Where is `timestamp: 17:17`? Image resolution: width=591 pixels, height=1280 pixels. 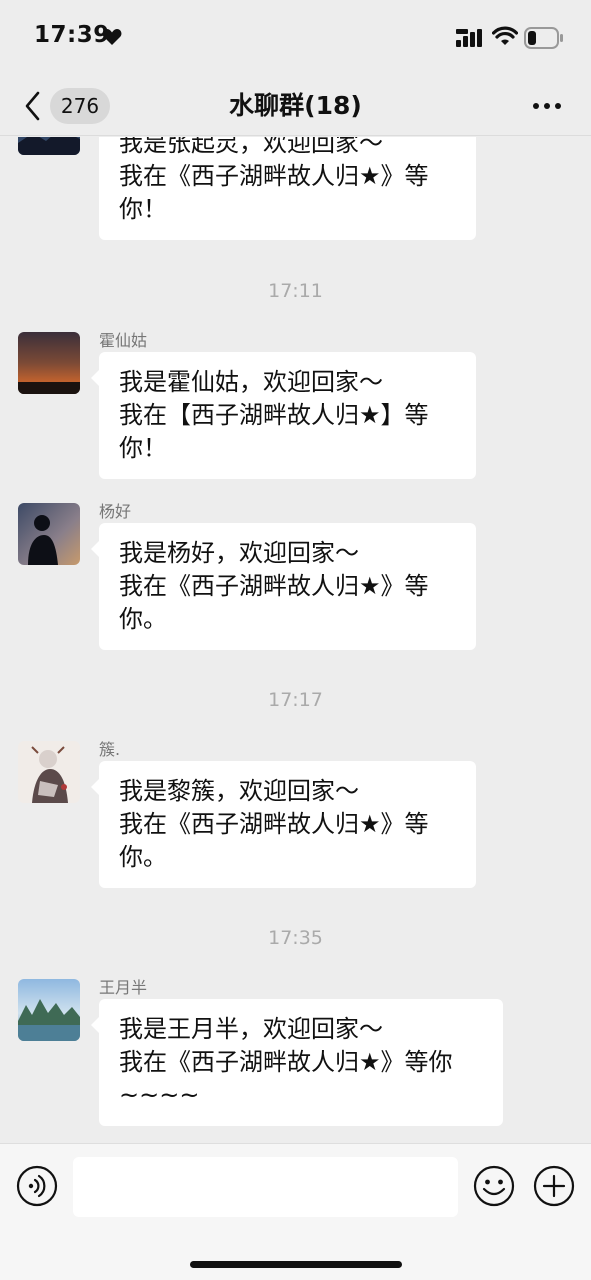
timestamp: 17:17 is located at coordinates (295, 700).